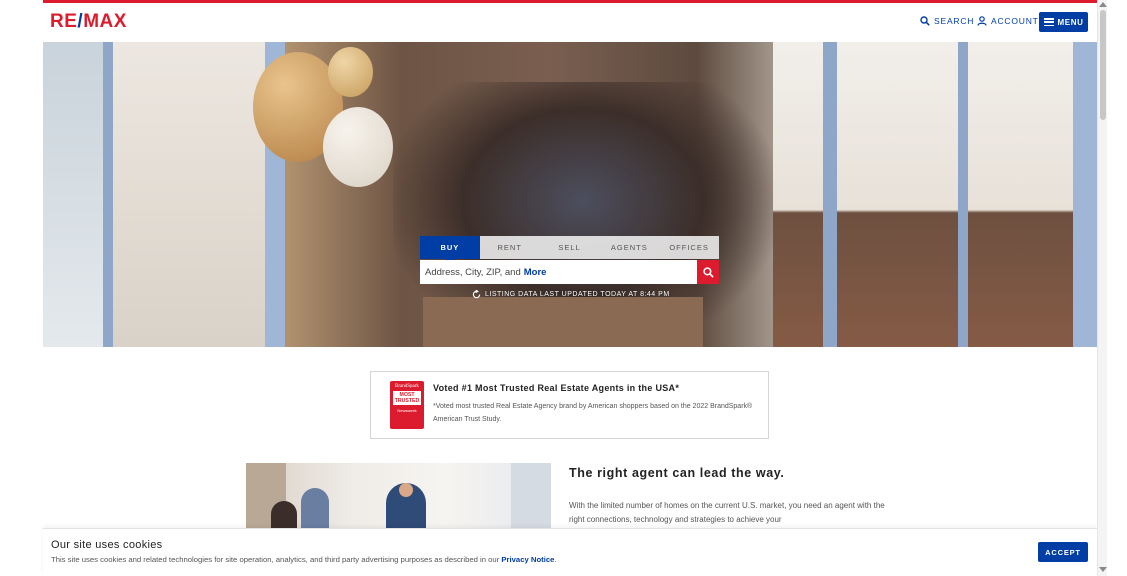  What do you see at coordinates (509, 247) in the screenshot?
I see `tab-rent: RENT` at bounding box center [509, 247].